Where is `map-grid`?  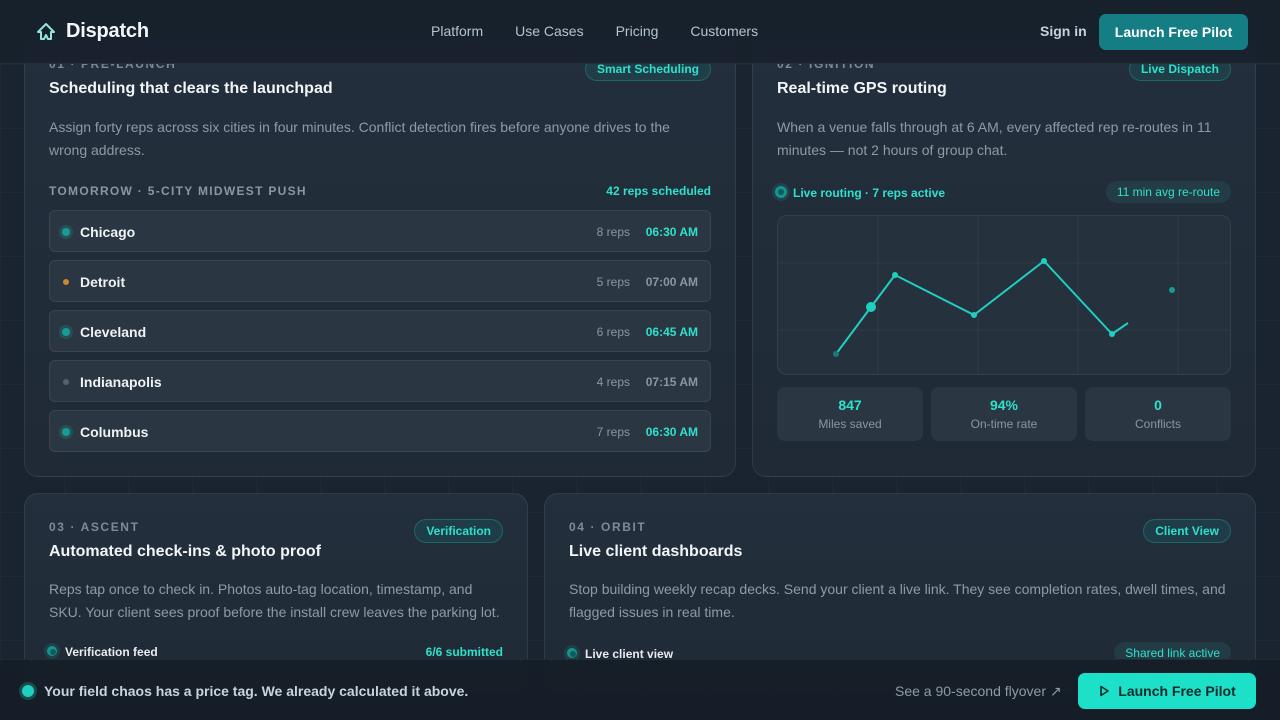
map-grid is located at coordinates (1004, 295).